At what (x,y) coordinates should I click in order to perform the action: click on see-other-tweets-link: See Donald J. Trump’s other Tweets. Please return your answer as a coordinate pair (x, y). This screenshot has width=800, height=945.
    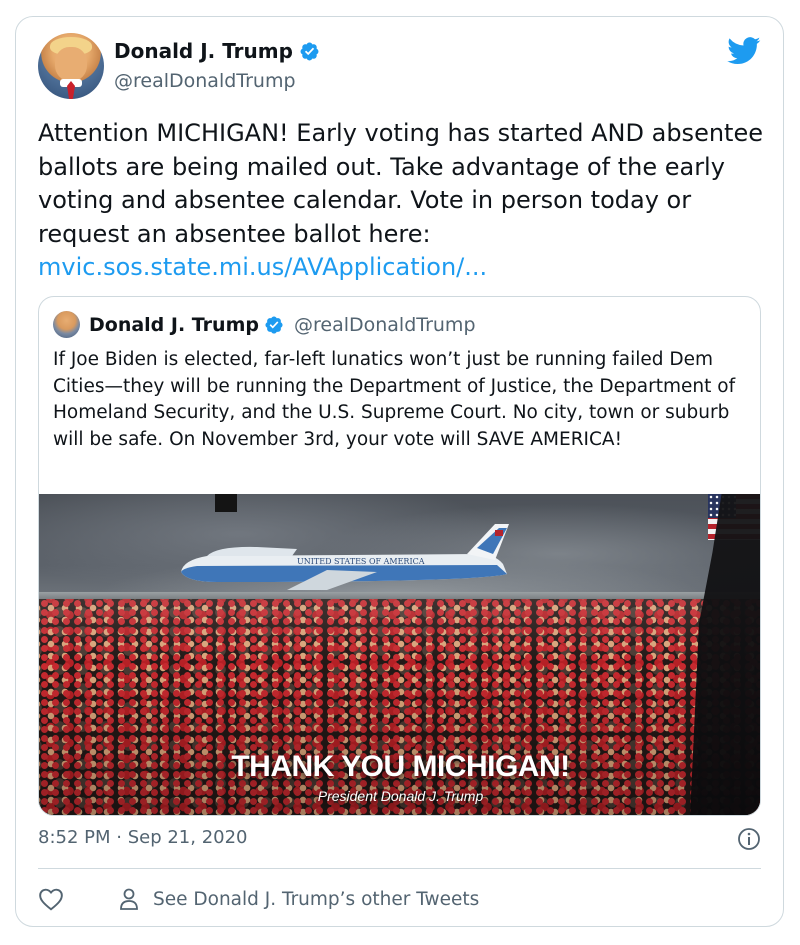
    Looking at the image, I should click on (316, 899).